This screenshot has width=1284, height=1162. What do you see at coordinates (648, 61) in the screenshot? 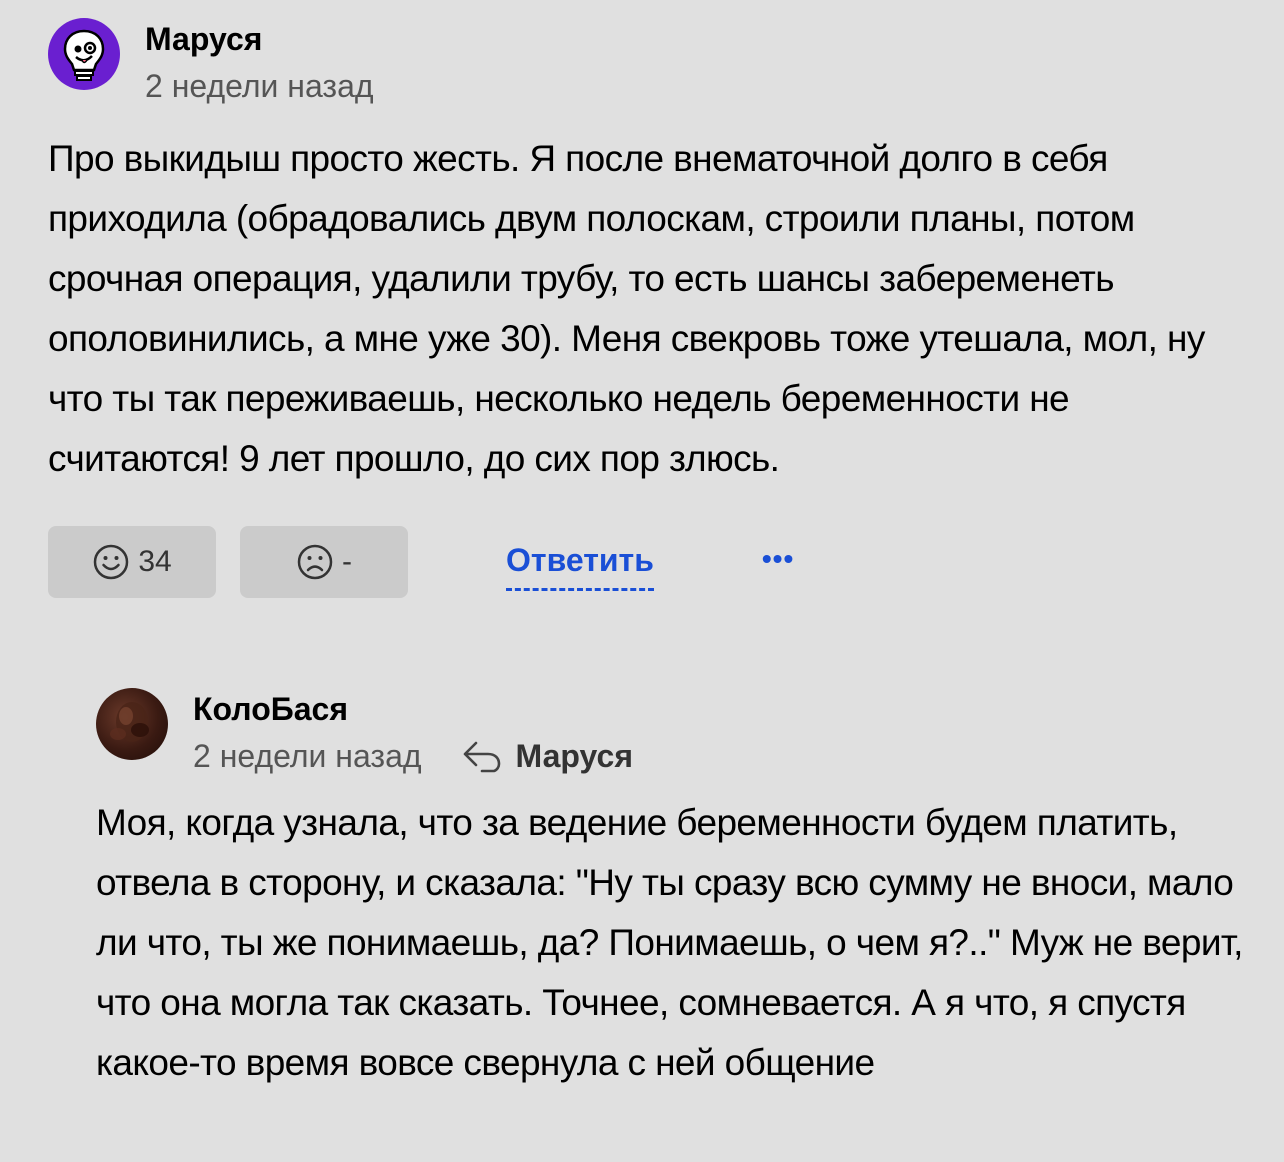
I see `comment-header: Маруся 2 недели назад` at bounding box center [648, 61].